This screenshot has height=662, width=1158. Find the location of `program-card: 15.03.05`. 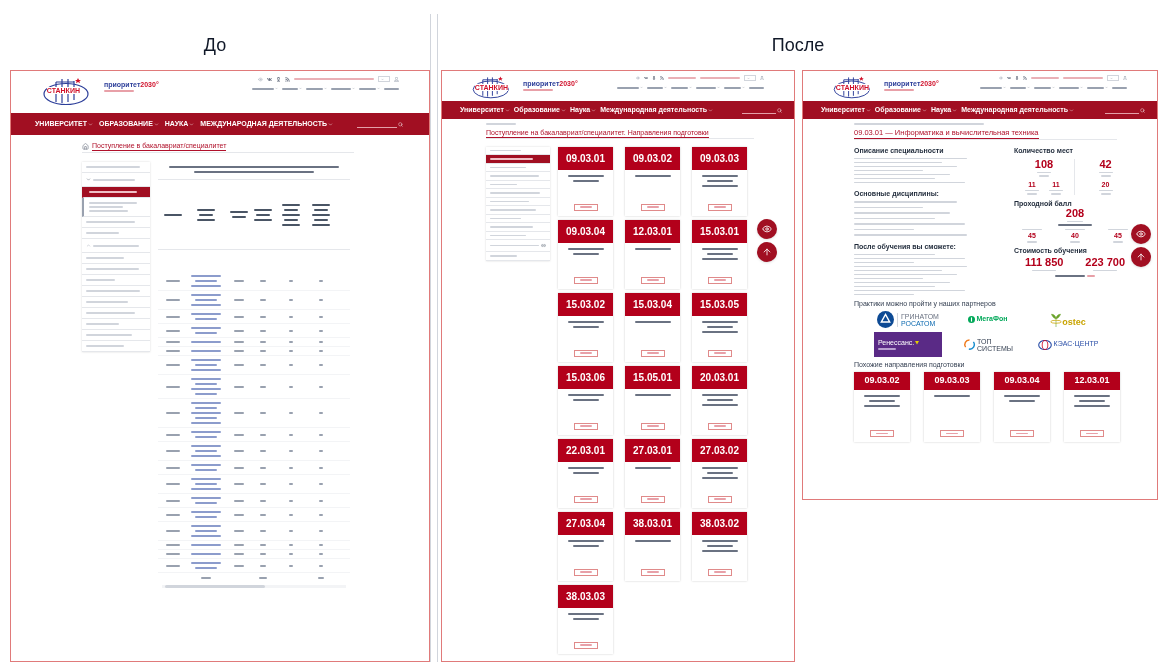

program-card: 15.03.05 is located at coordinates (719, 327).